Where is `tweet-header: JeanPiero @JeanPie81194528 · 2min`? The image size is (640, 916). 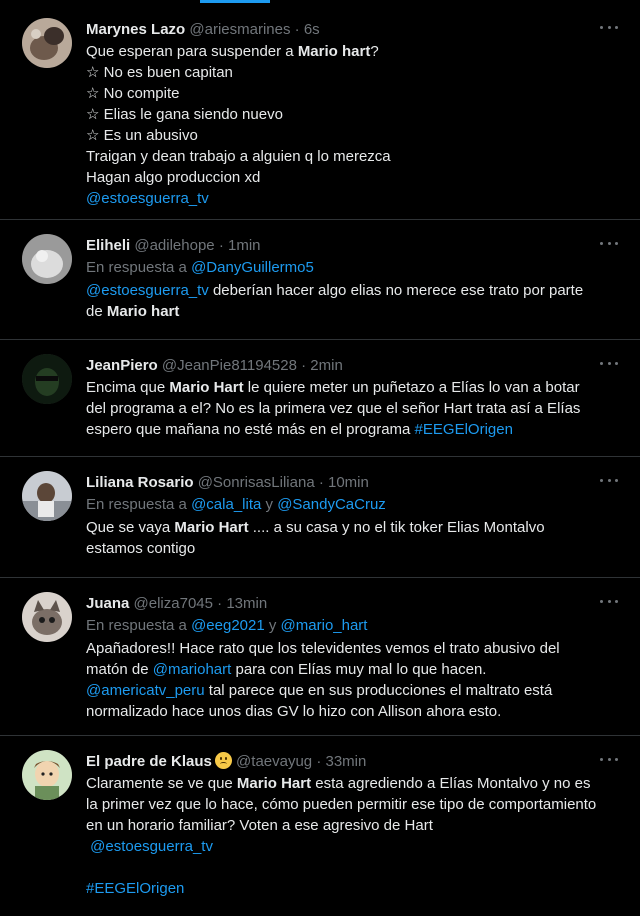 tweet-header: JeanPiero @JeanPie81194528 · 2min is located at coordinates (342, 365).